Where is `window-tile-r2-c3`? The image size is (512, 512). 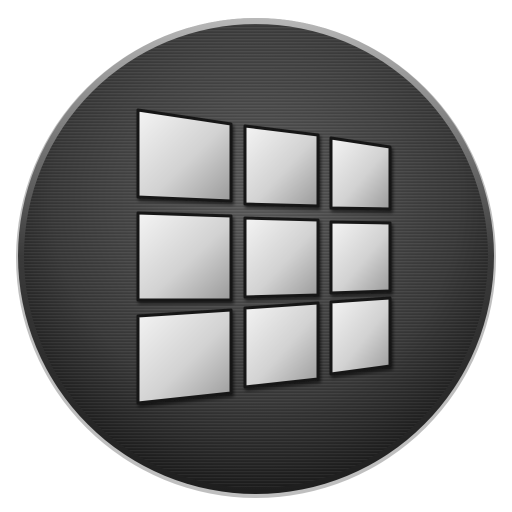
window-tile-r2-c3 is located at coordinates (360, 257).